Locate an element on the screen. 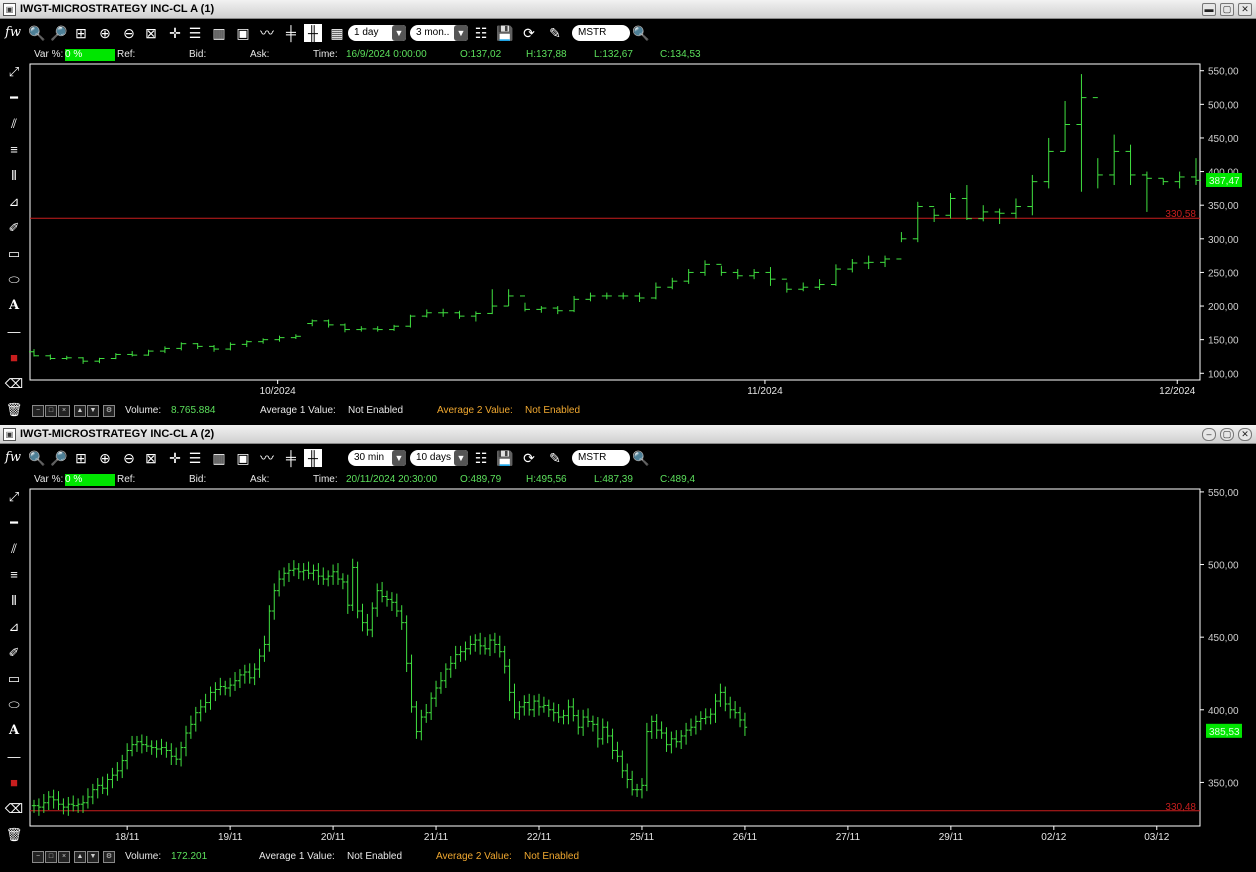  volume-value: 8.765.884 is located at coordinates (193, 410).